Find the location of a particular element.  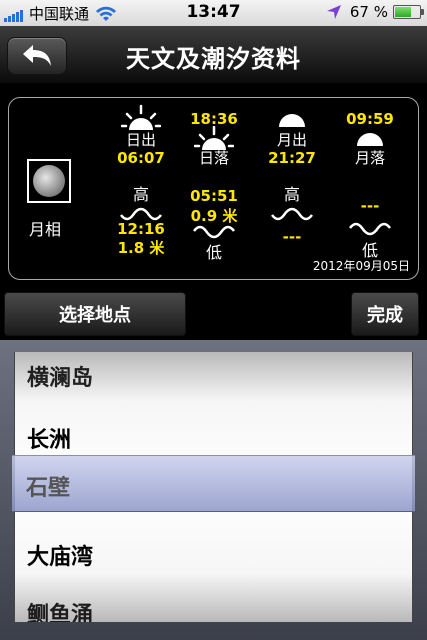

location-arrow-icon is located at coordinates (333, 12).